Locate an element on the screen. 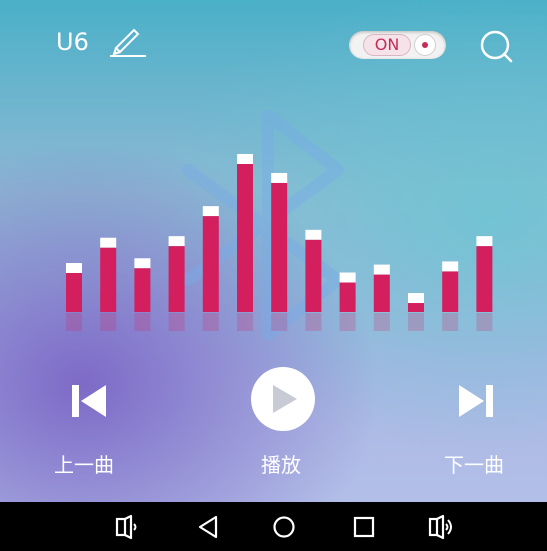  previous-track-icon is located at coordinates (89, 401).